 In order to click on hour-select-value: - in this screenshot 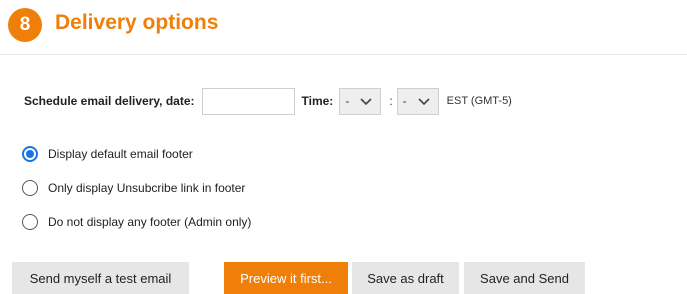, I will do `click(347, 101)`.